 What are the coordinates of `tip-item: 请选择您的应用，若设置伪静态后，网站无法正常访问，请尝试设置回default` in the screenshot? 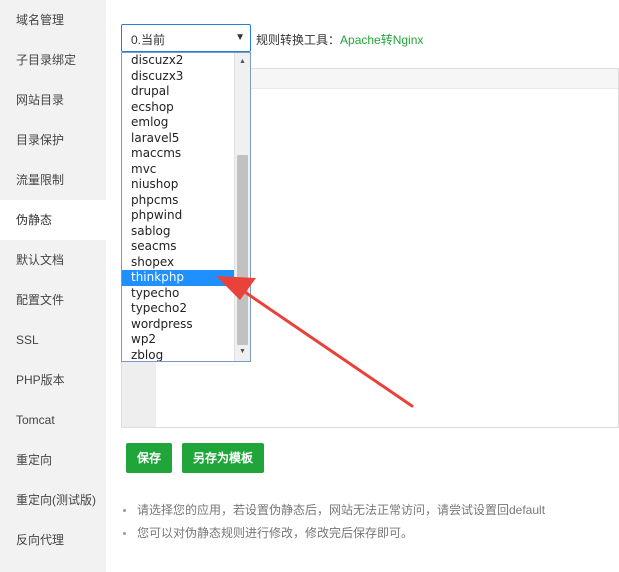 It's located at (333, 511).